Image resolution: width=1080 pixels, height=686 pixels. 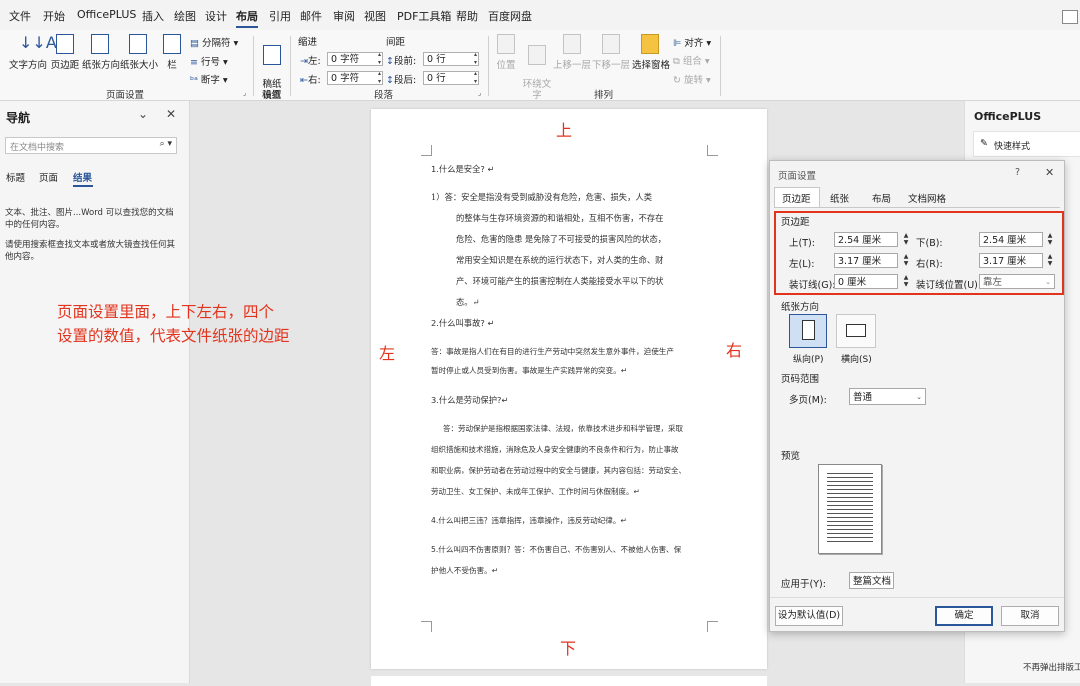 What do you see at coordinates (153, 16) in the screenshot?
I see `menu-insert: 插入` at bounding box center [153, 16].